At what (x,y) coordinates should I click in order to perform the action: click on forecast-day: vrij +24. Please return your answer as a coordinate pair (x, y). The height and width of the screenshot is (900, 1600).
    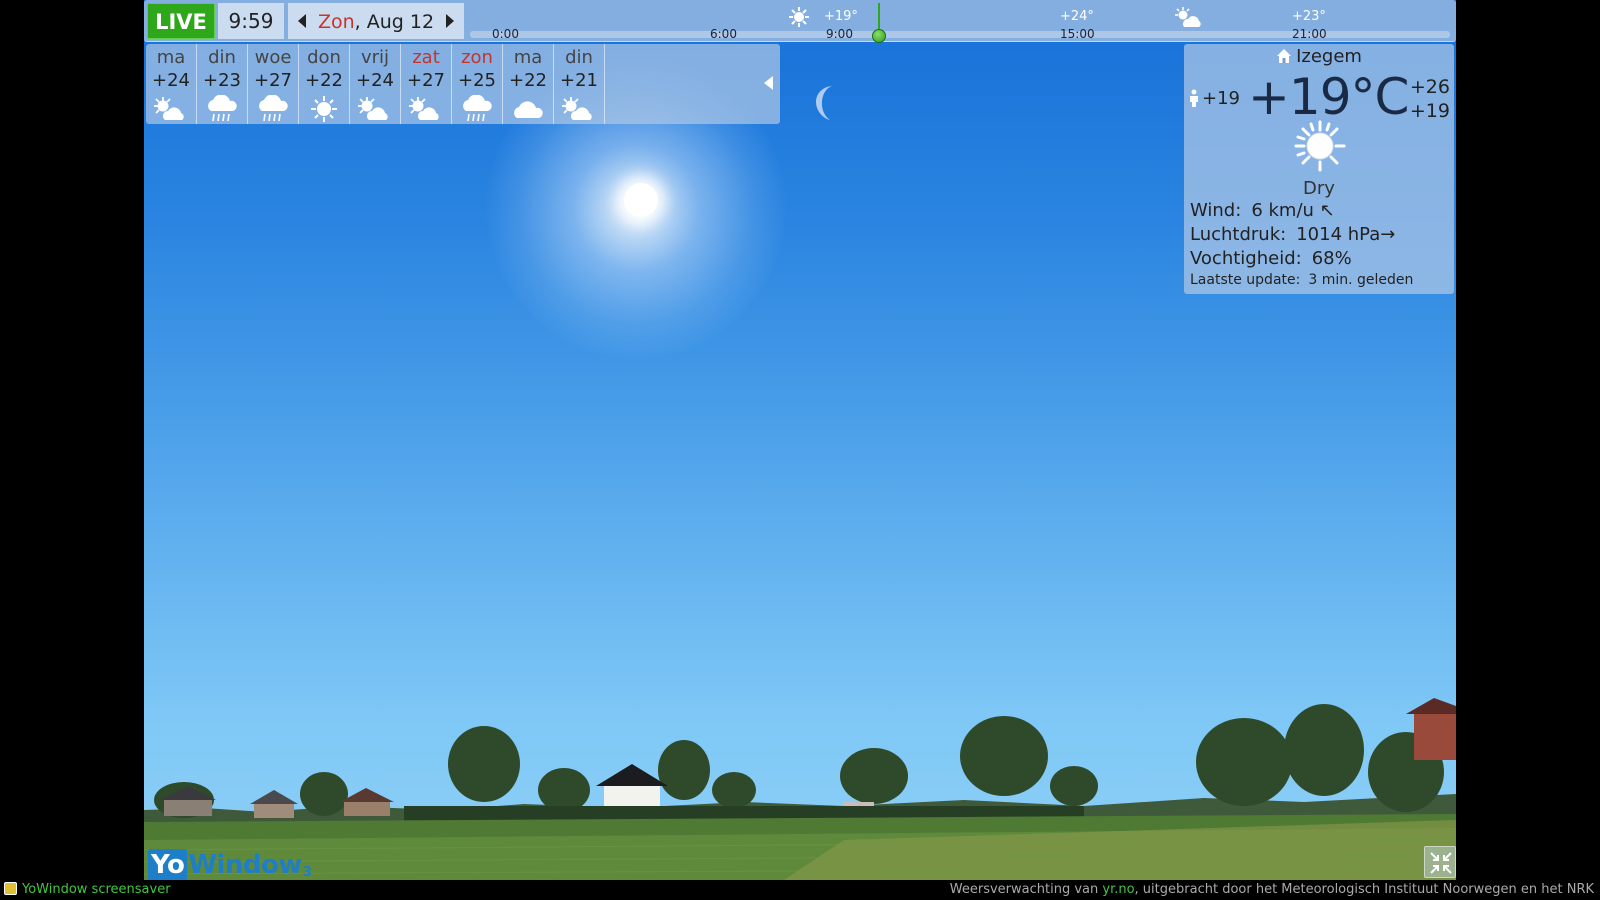
    Looking at the image, I should click on (375, 84).